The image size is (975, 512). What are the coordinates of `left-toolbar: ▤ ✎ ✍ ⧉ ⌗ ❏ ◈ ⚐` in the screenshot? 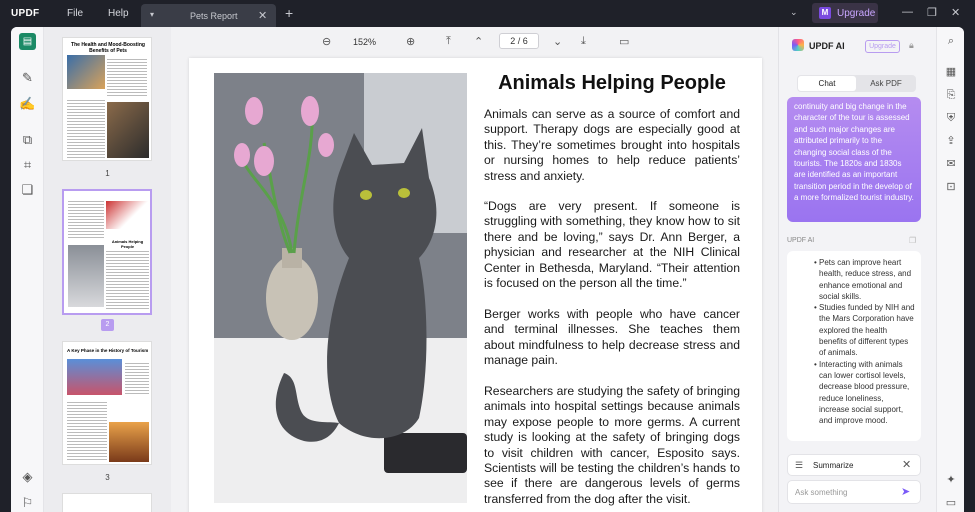 It's located at (27, 269).